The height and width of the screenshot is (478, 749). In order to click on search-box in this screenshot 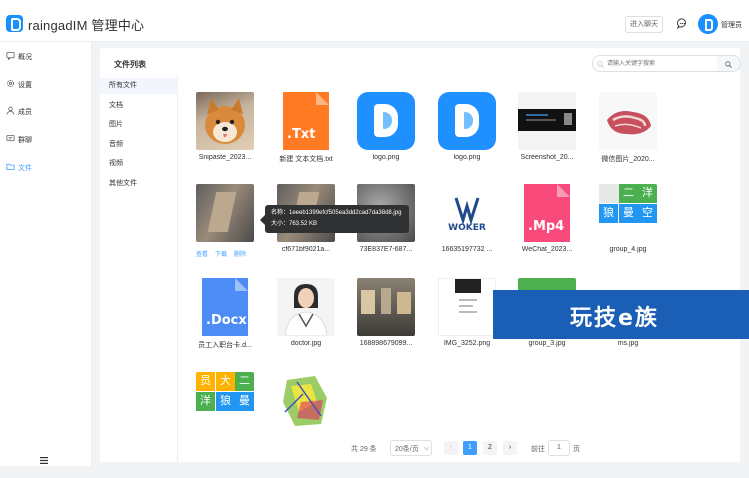, I will do `click(655, 63)`.